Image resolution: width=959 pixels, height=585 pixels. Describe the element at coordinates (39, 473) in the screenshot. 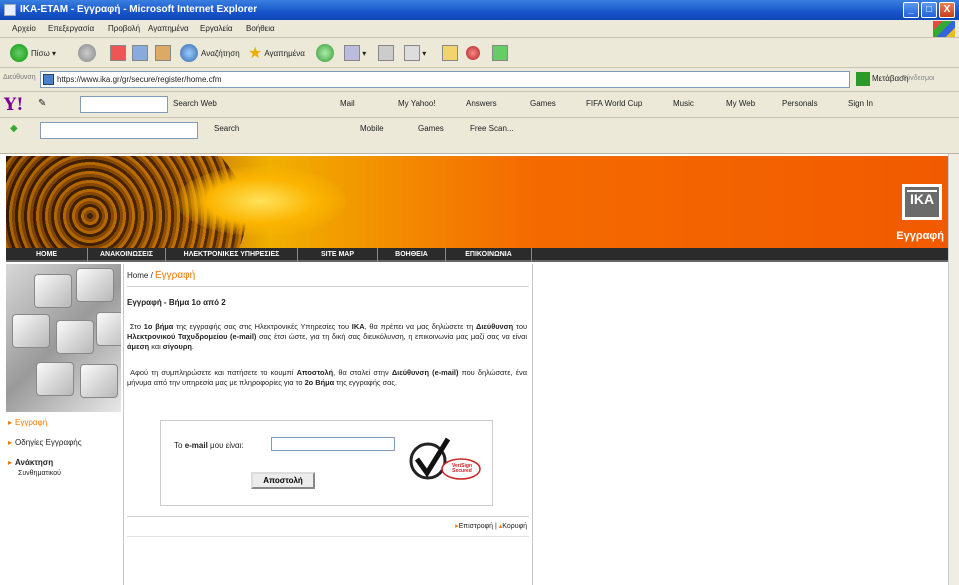

I see `sidenav-password-recovery-sub: Συνθηματικού` at that location.